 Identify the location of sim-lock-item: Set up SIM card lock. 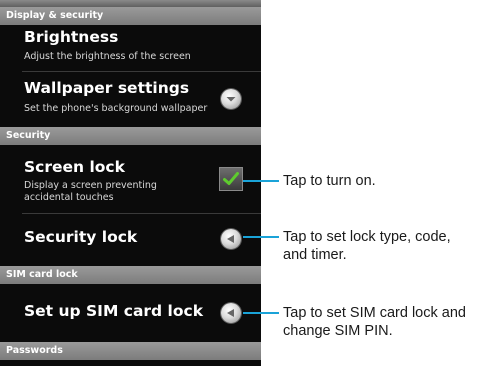
(130, 313).